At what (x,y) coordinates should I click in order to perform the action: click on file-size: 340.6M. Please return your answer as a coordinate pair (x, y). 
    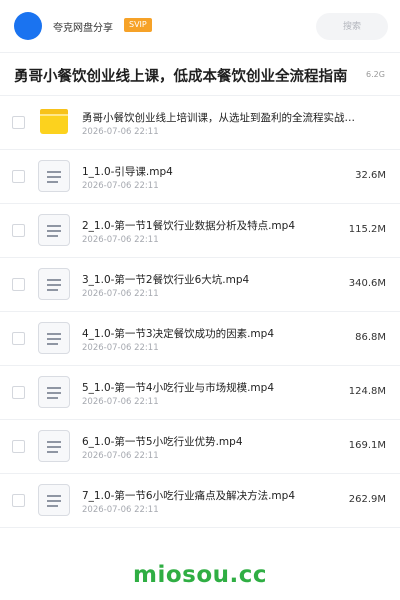
    Looking at the image, I should click on (367, 283).